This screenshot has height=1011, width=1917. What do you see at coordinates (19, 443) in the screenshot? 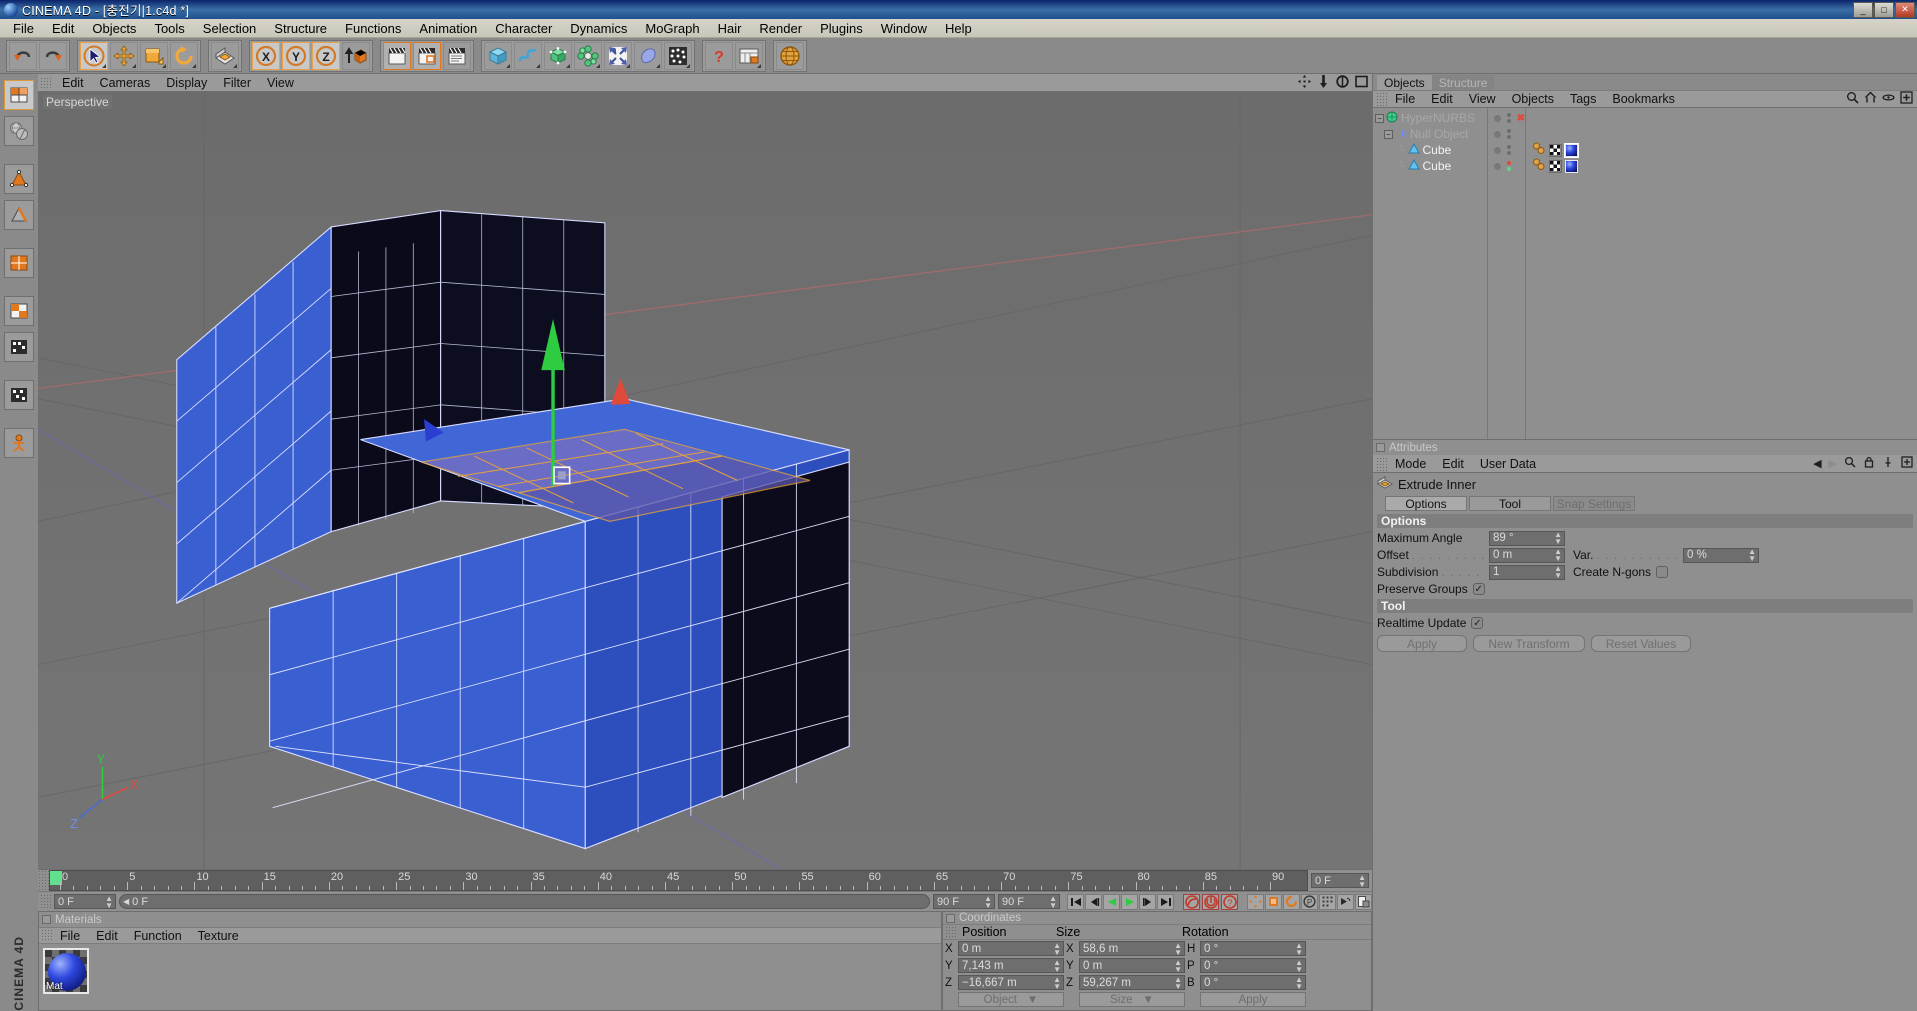
I see `animation-mode-icon` at bounding box center [19, 443].